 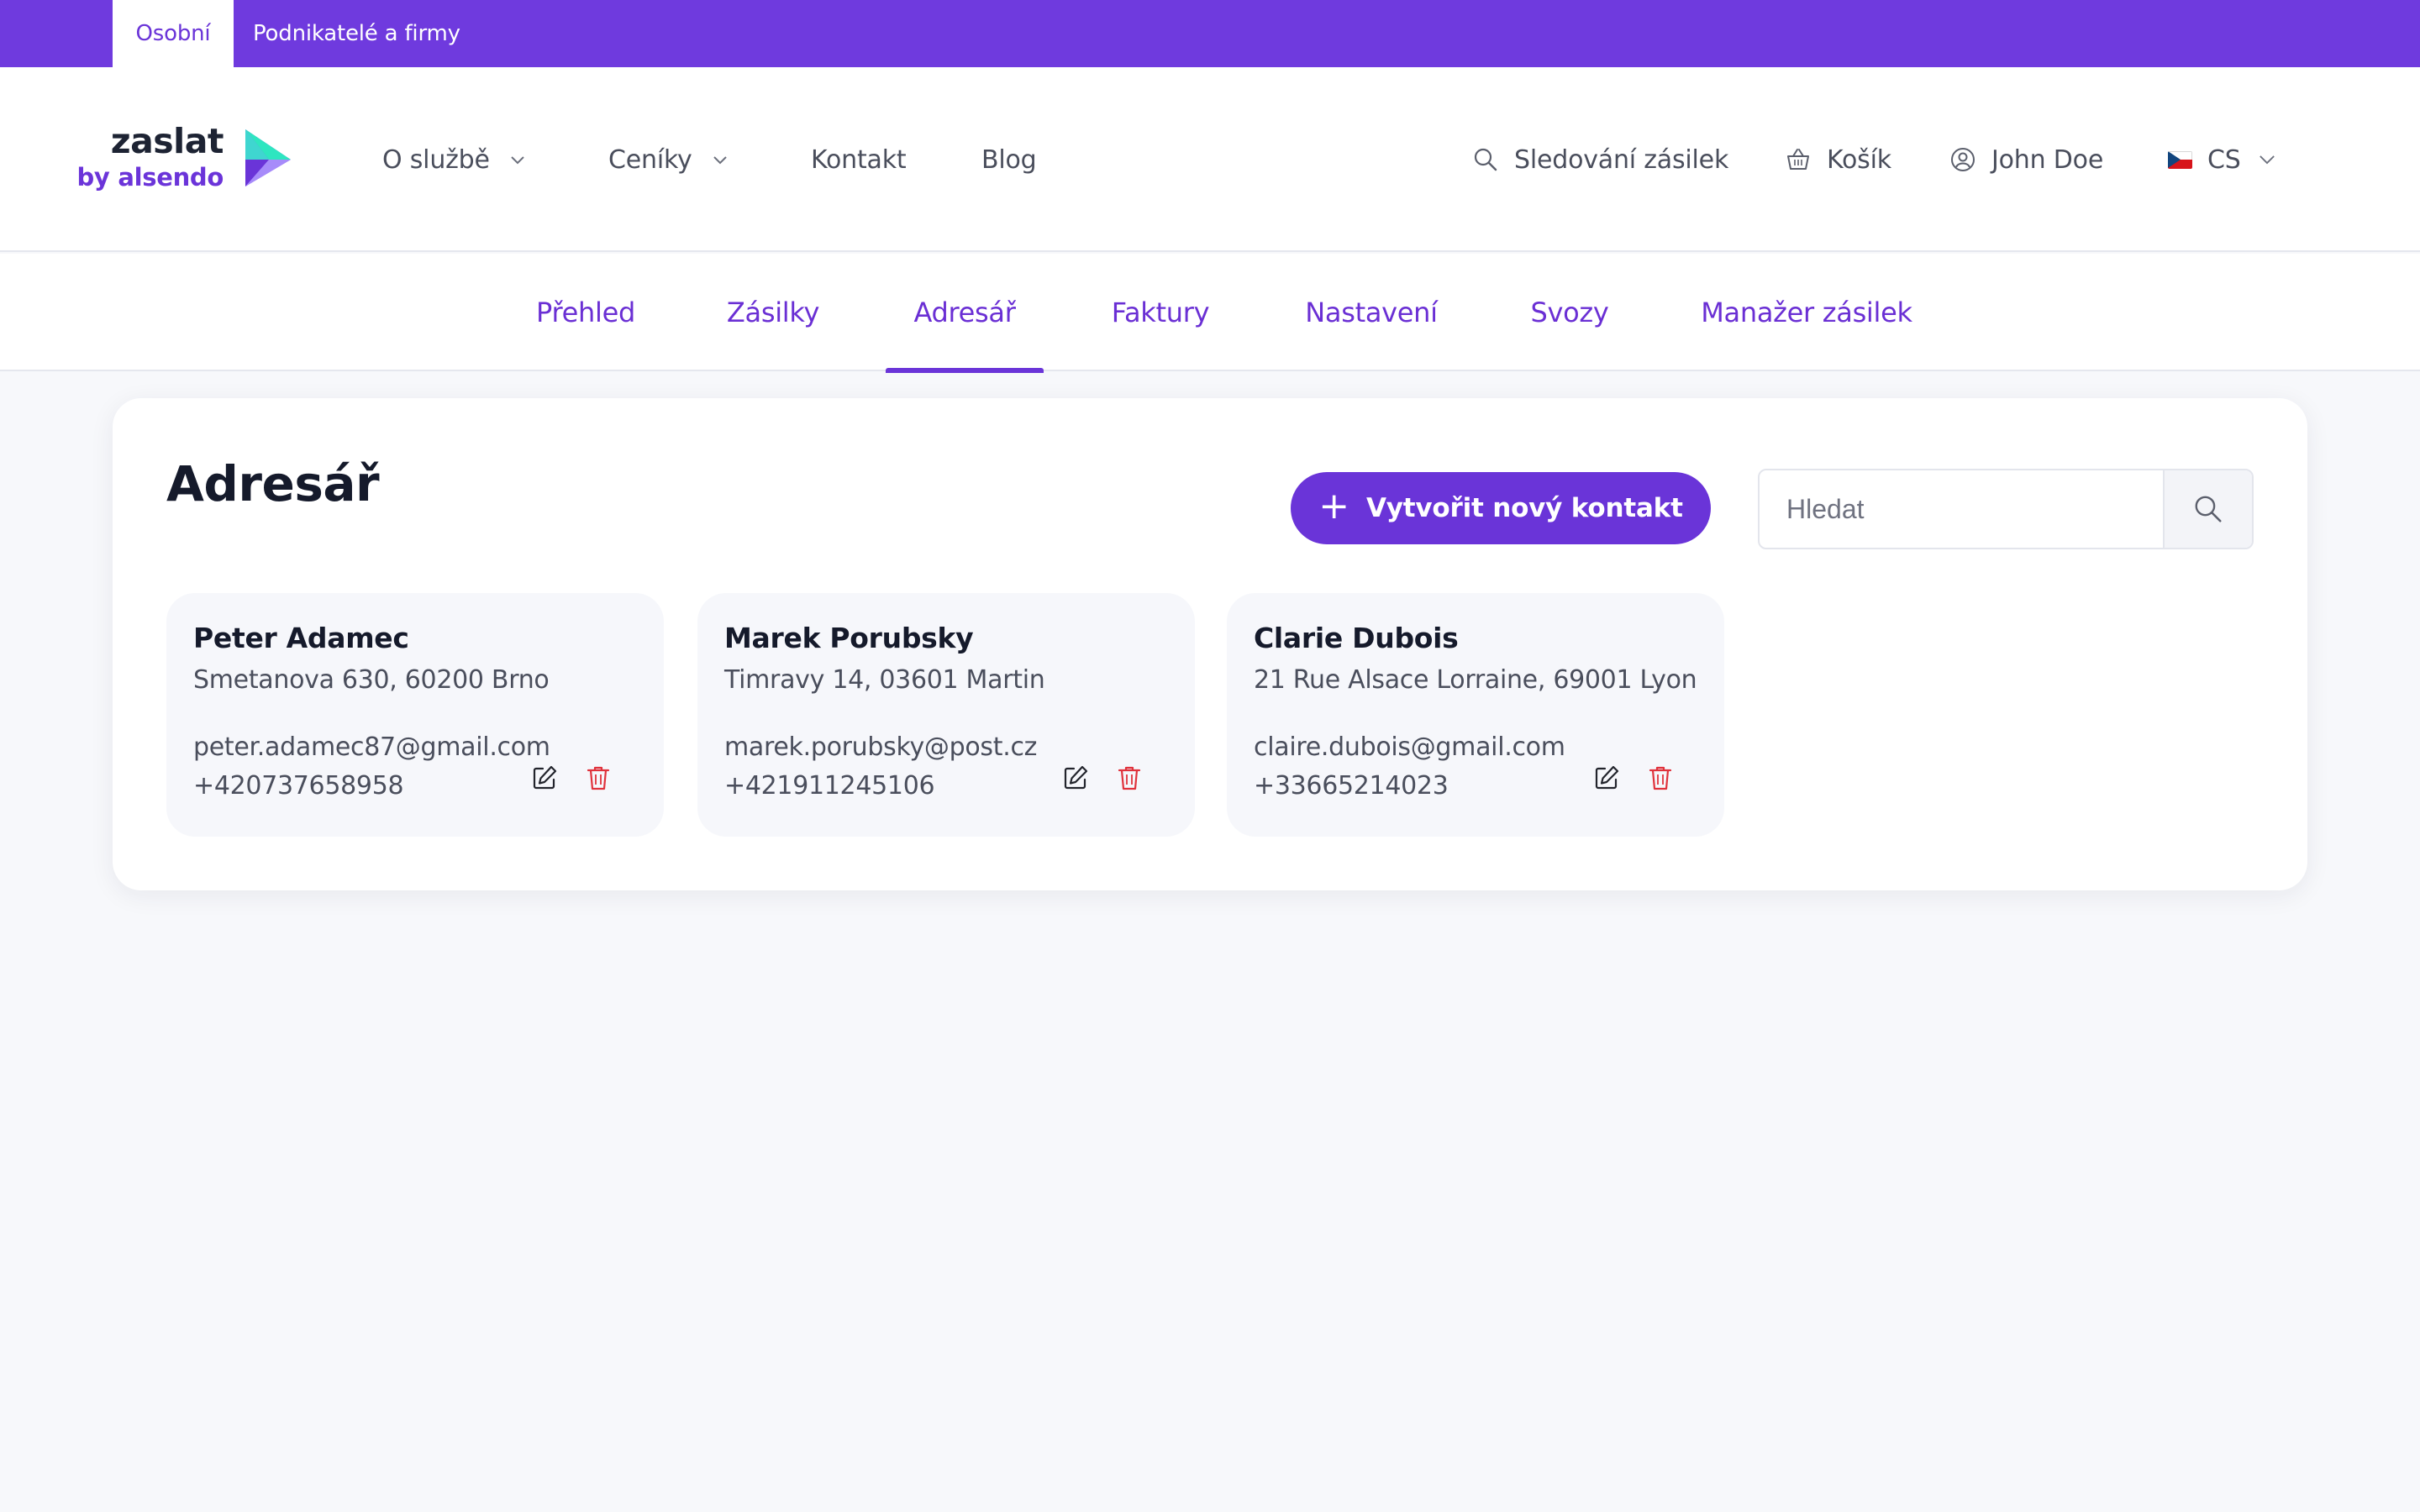 I want to click on nav-contact-label: Kontakt, so click(x=859, y=159).